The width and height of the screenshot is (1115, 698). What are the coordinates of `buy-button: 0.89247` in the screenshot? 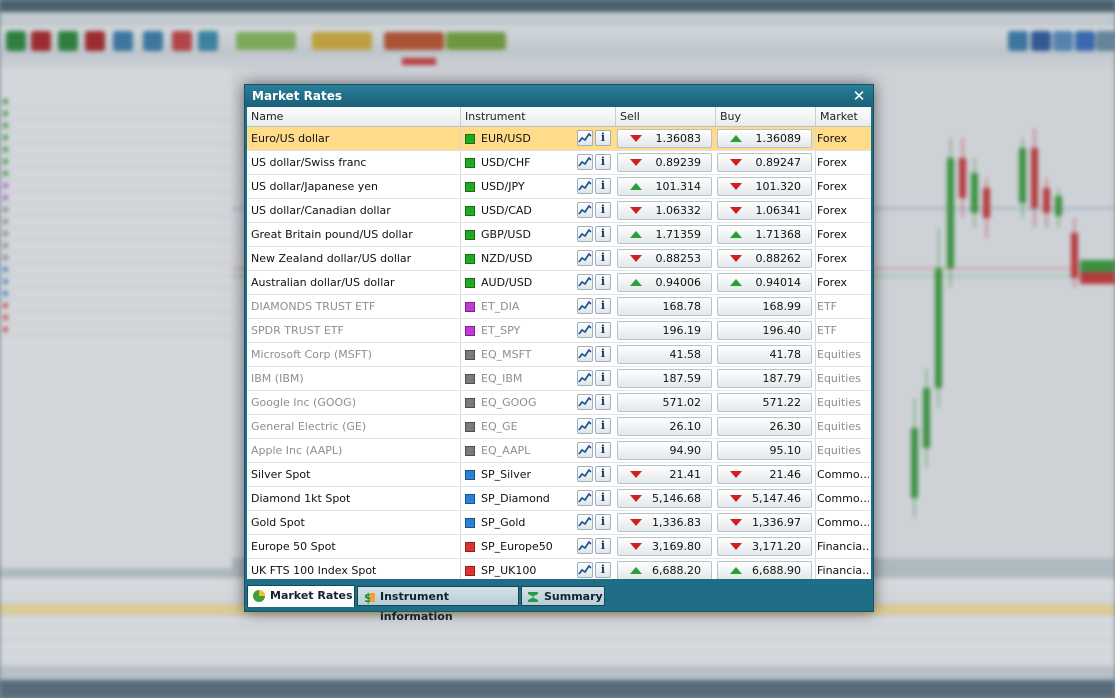 It's located at (764, 162).